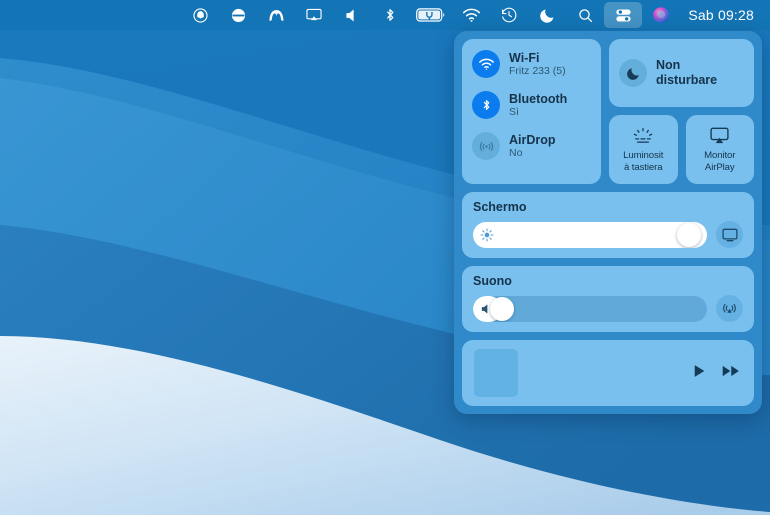 The width and height of the screenshot is (770, 515). What do you see at coordinates (514, 111) in the screenshot?
I see `bluetooth-value: Sì` at bounding box center [514, 111].